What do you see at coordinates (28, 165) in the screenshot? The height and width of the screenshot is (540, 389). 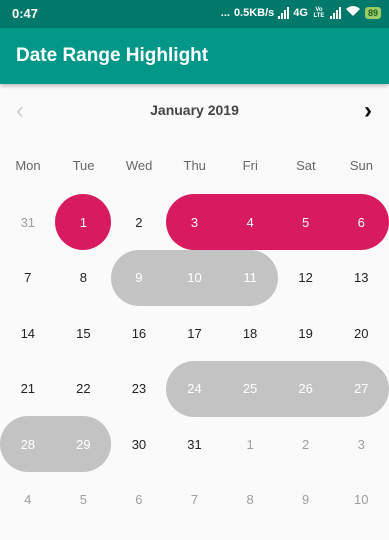 I see `weekday-label: Mon` at bounding box center [28, 165].